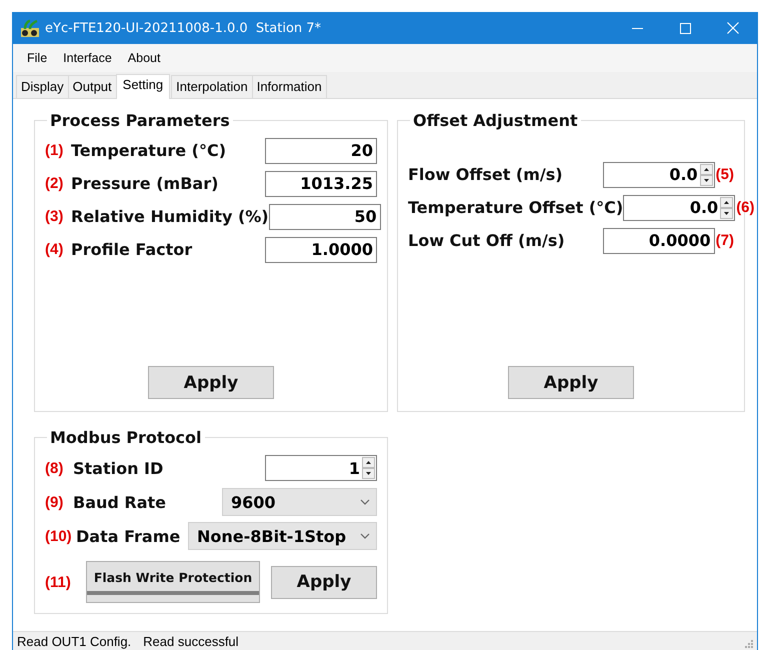 The width and height of the screenshot is (771, 650). What do you see at coordinates (324, 217) in the screenshot?
I see `input-field: 50` at bounding box center [324, 217].